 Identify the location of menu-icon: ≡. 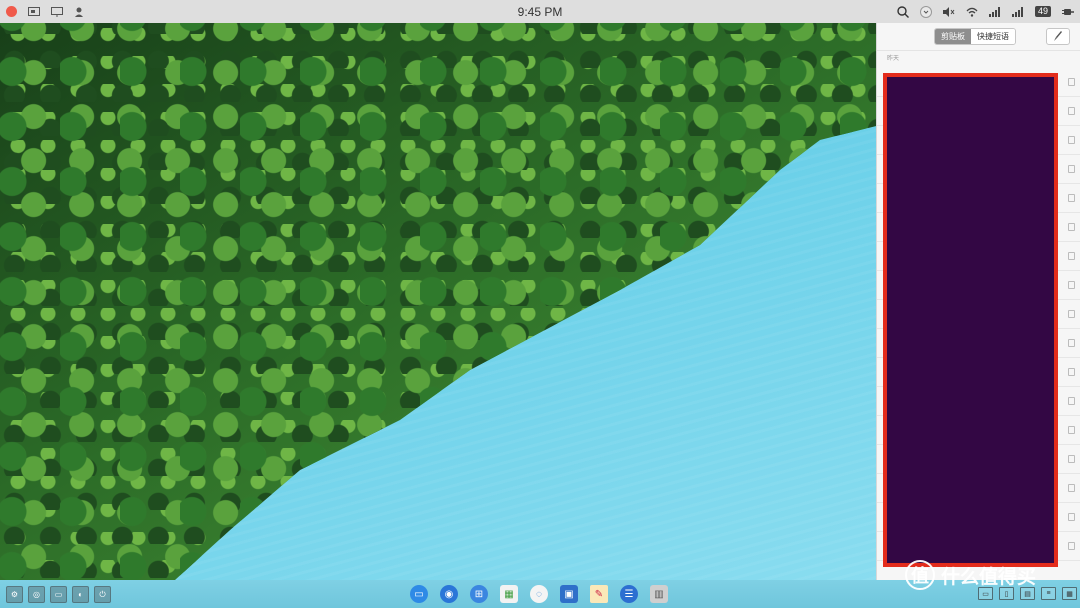
(1048, 593).